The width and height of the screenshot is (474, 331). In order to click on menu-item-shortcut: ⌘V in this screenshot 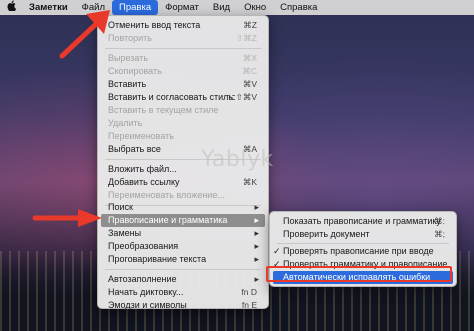, I will do `click(249, 84)`.